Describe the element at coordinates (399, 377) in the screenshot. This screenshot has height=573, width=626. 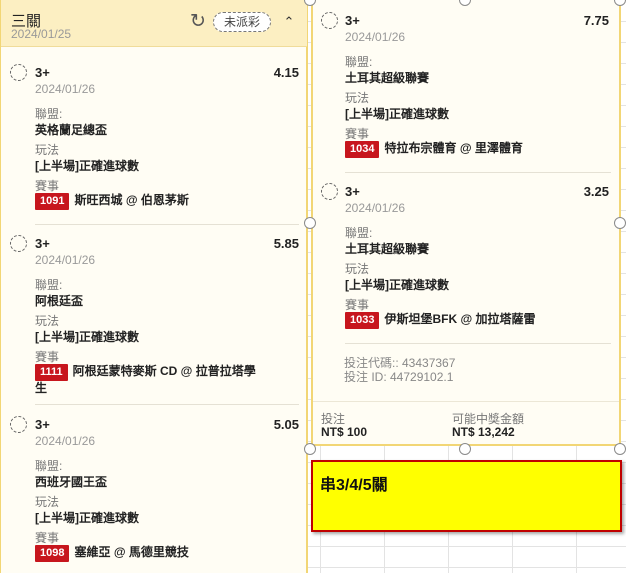
I see `bet-id: 投注 ID: 44729102.1` at that location.